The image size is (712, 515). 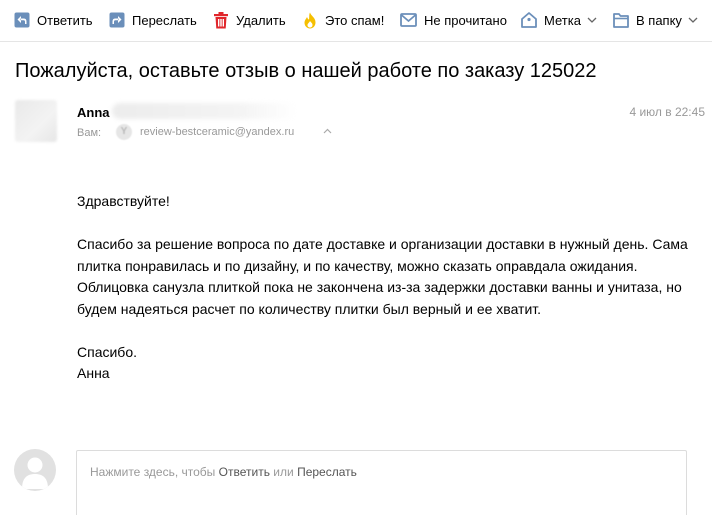 What do you see at coordinates (35, 473) in the screenshot?
I see `user-silhouette-icon` at bounding box center [35, 473].